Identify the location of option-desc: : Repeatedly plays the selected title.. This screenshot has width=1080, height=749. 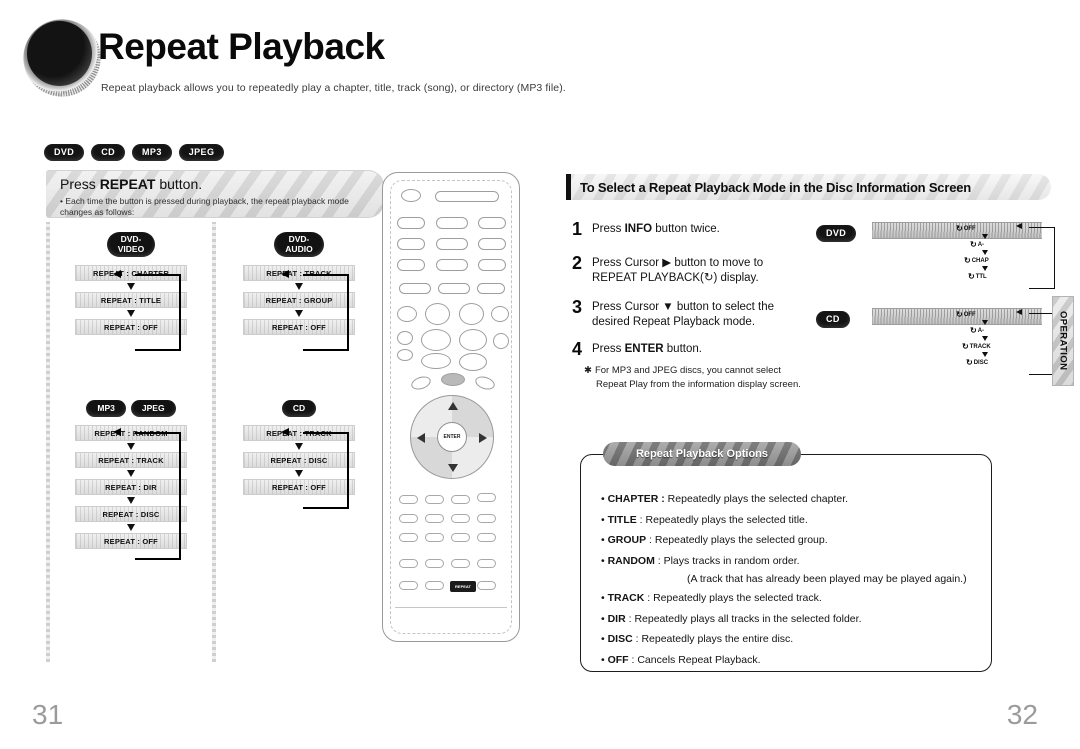
(722, 519).